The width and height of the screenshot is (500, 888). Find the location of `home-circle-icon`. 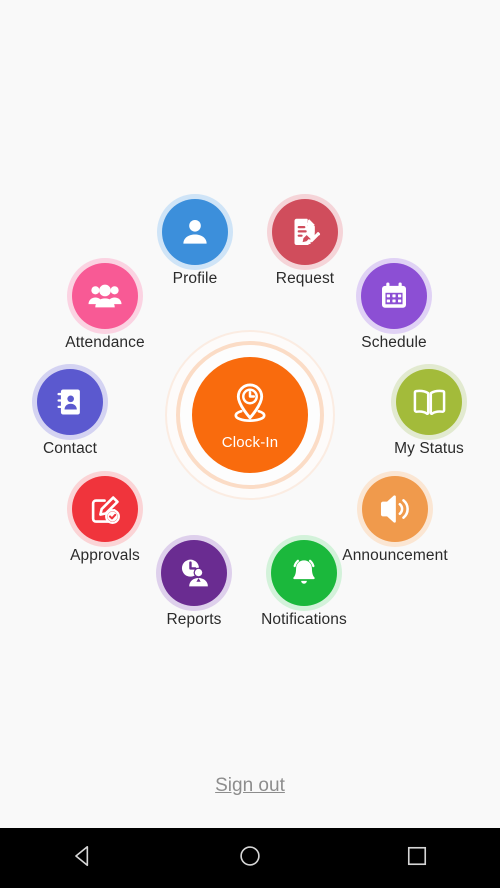

home-circle-icon is located at coordinates (250, 858).